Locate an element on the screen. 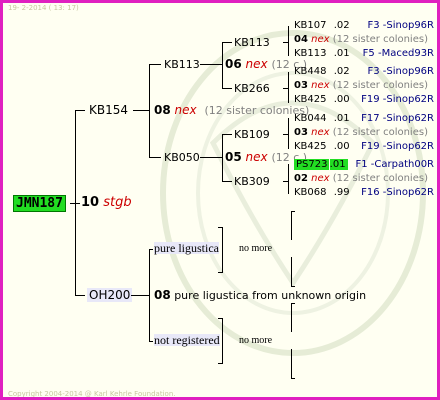  gen1-name: stgb is located at coordinates (117, 202).